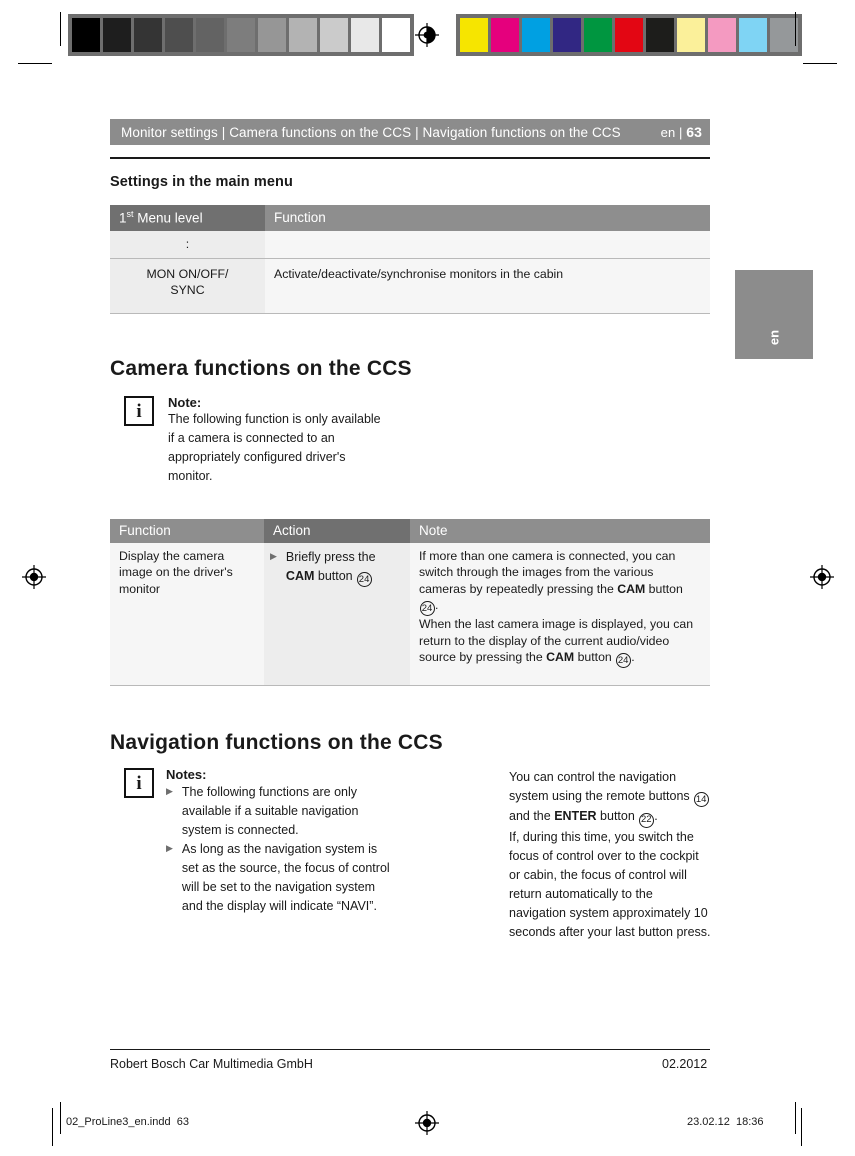 This screenshot has height=1156, width=855. I want to click on table-row: :, so click(410, 244).